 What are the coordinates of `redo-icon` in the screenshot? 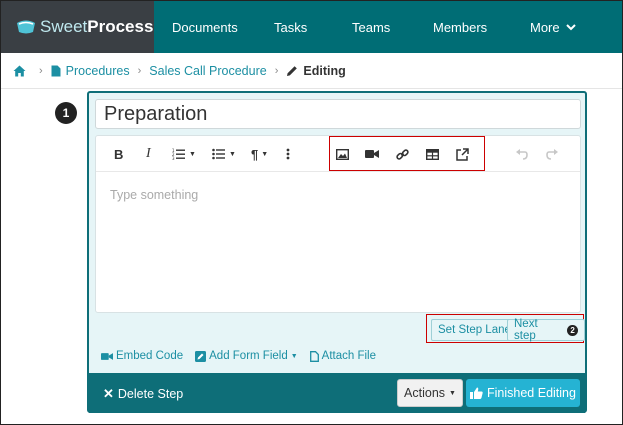 It's located at (552, 154).